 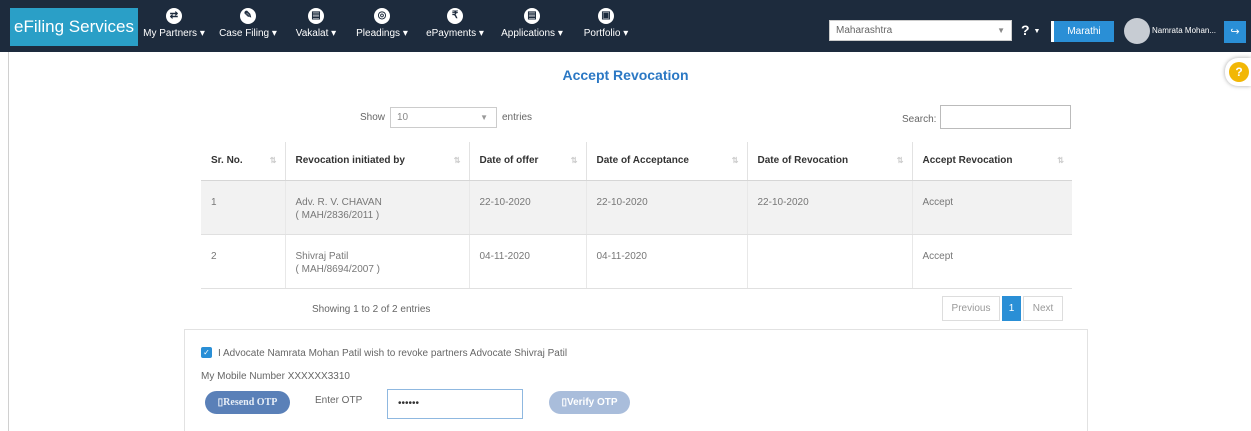 What do you see at coordinates (403, 117) in the screenshot?
I see `page-size-value: 10` at bounding box center [403, 117].